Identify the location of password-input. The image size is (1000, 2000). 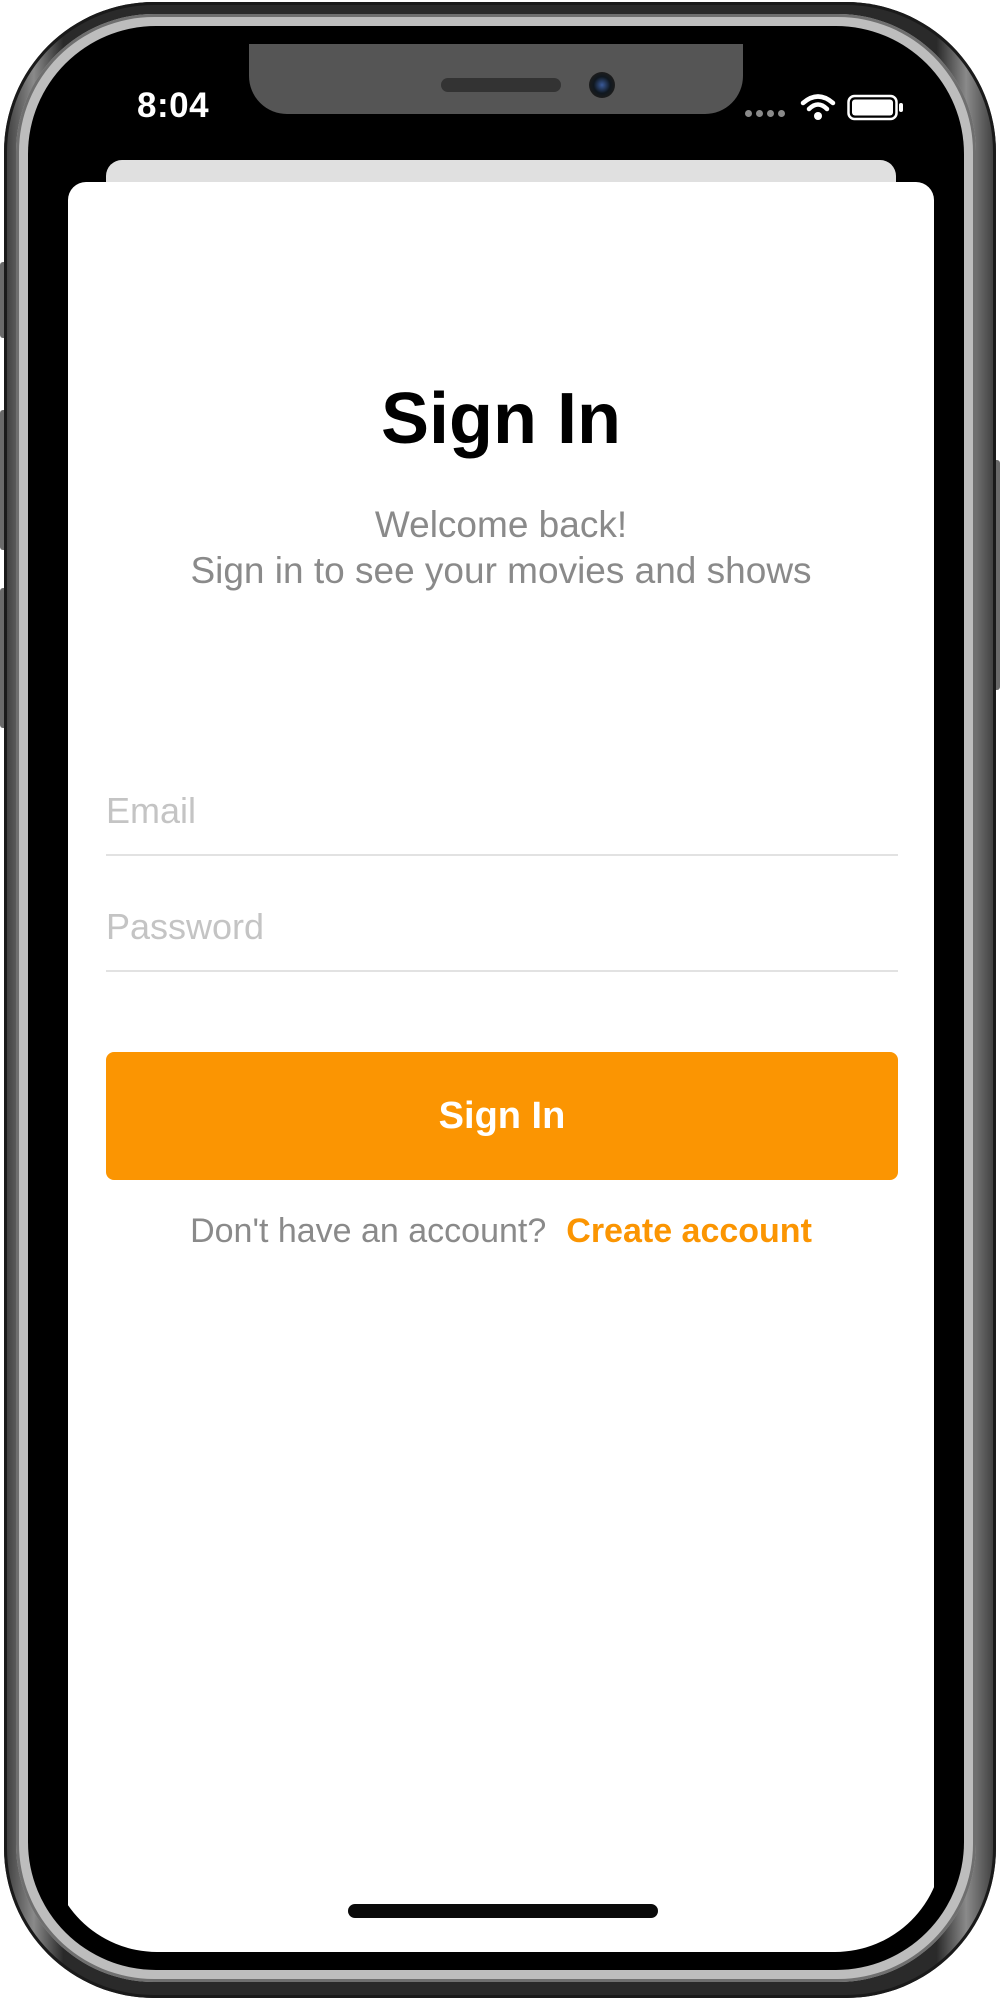
(502, 927).